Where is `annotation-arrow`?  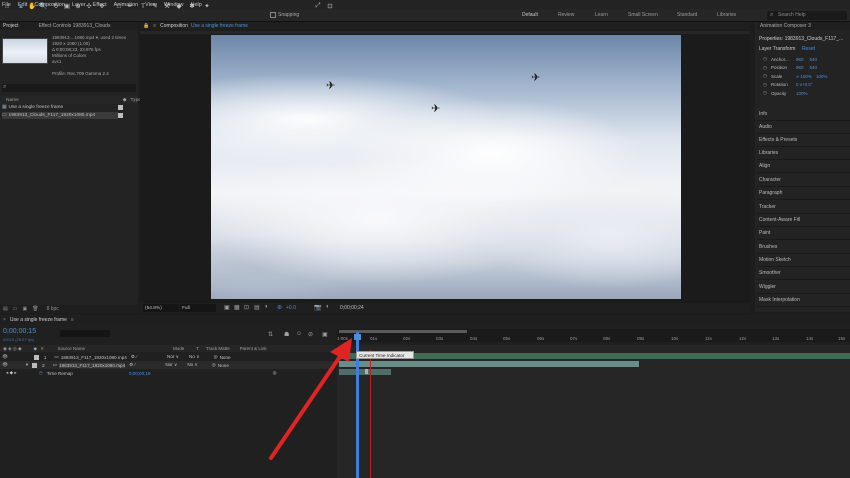
annotation-arrow is located at coordinates (310, 399).